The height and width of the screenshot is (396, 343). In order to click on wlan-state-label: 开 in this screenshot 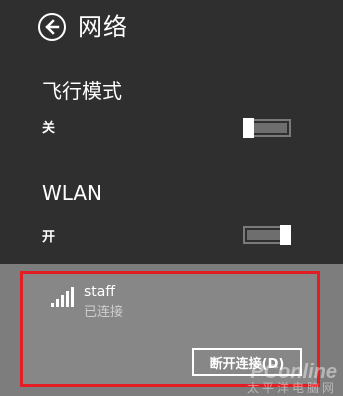, I will do `click(49, 237)`.